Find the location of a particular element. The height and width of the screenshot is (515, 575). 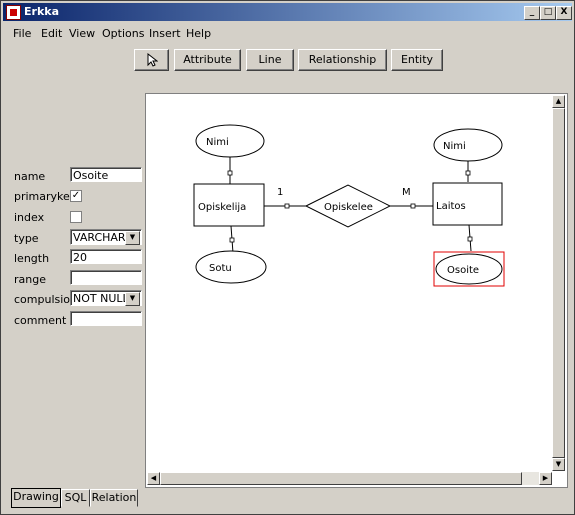

vertical-scrollbar: ▲ ▼ is located at coordinates (558, 283).